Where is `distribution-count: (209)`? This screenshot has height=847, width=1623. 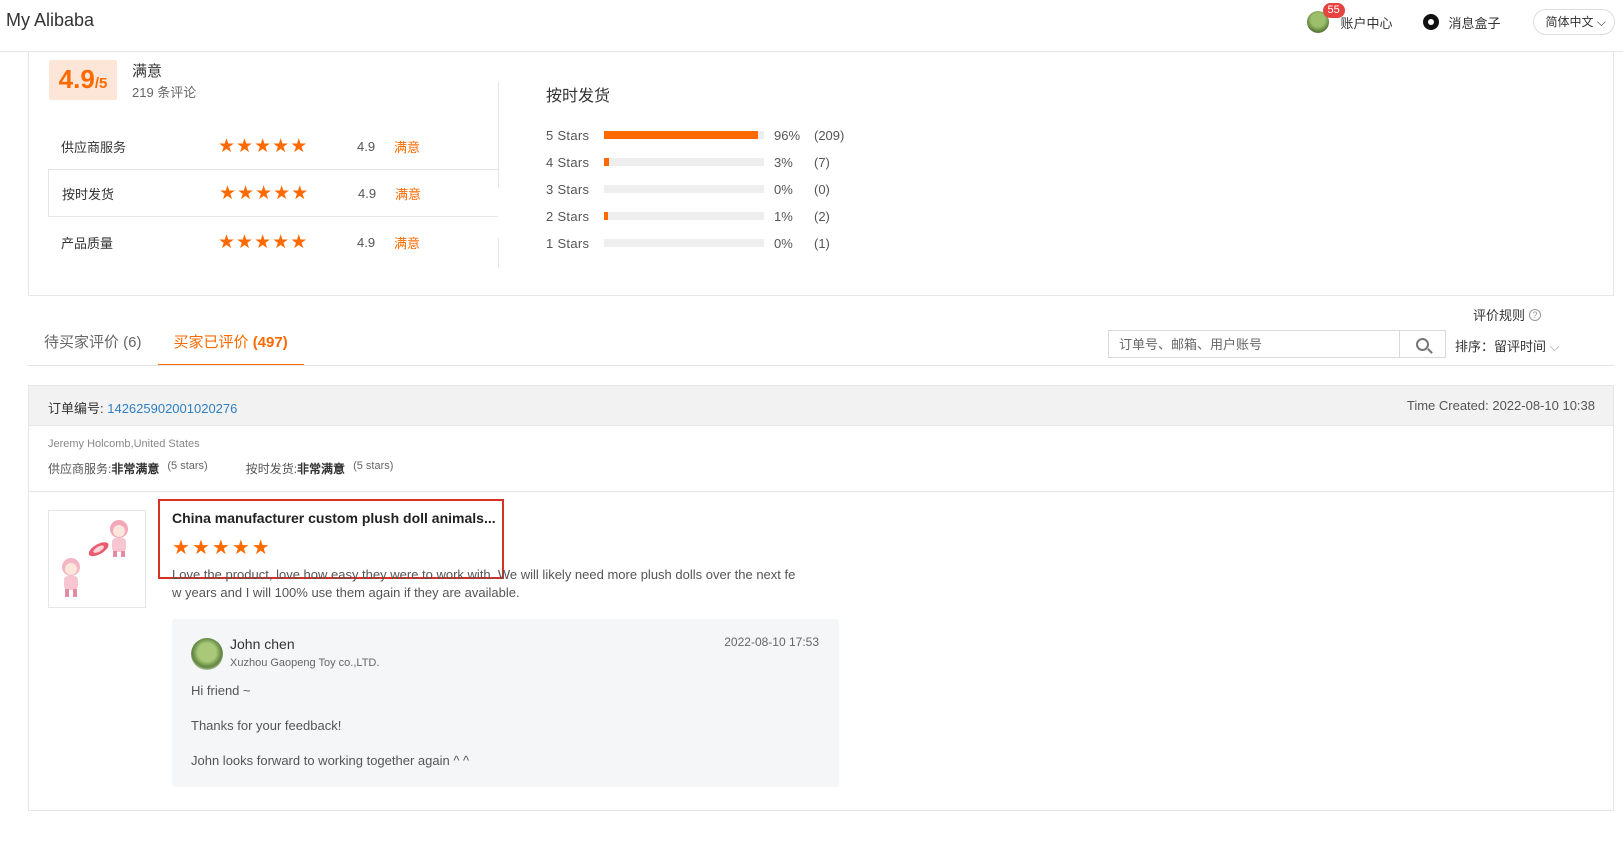 distribution-count: (209) is located at coordinates (829, 135).